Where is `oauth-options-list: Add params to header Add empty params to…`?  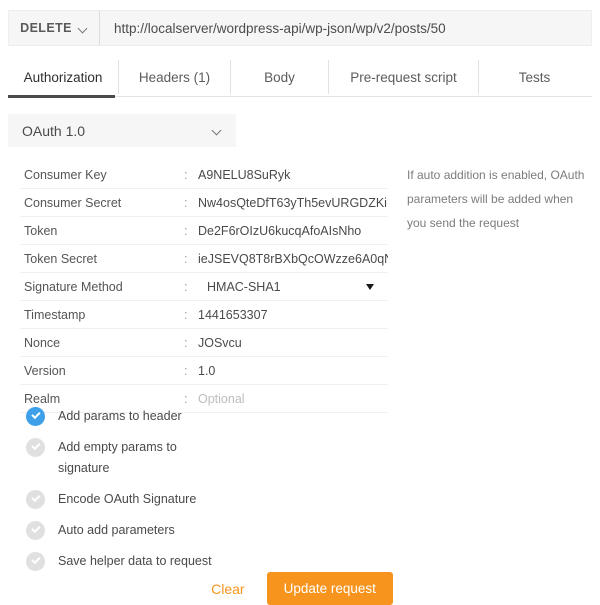
oauth-options-list: Add params to header Add empty params to… is located at coordinates (176, 494).